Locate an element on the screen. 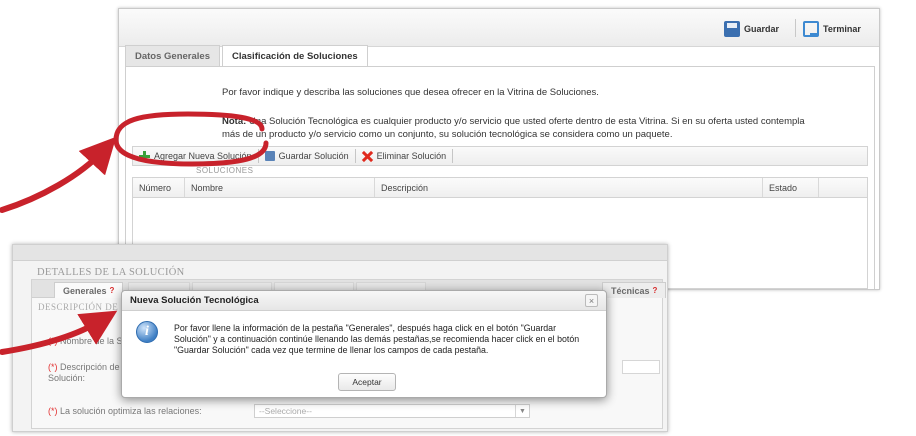  add-solution-button: Agregar Nueva Solución is located at coordinates (195, 156).